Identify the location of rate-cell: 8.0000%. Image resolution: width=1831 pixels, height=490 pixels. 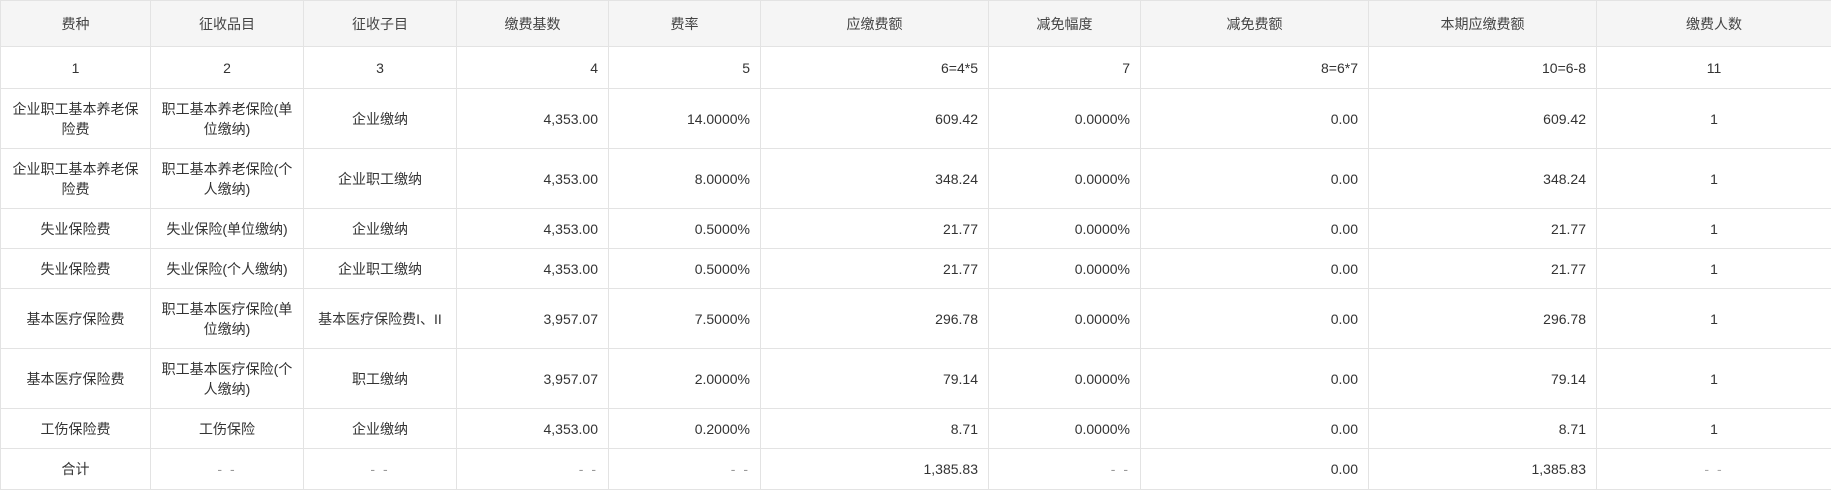
(685, 179).